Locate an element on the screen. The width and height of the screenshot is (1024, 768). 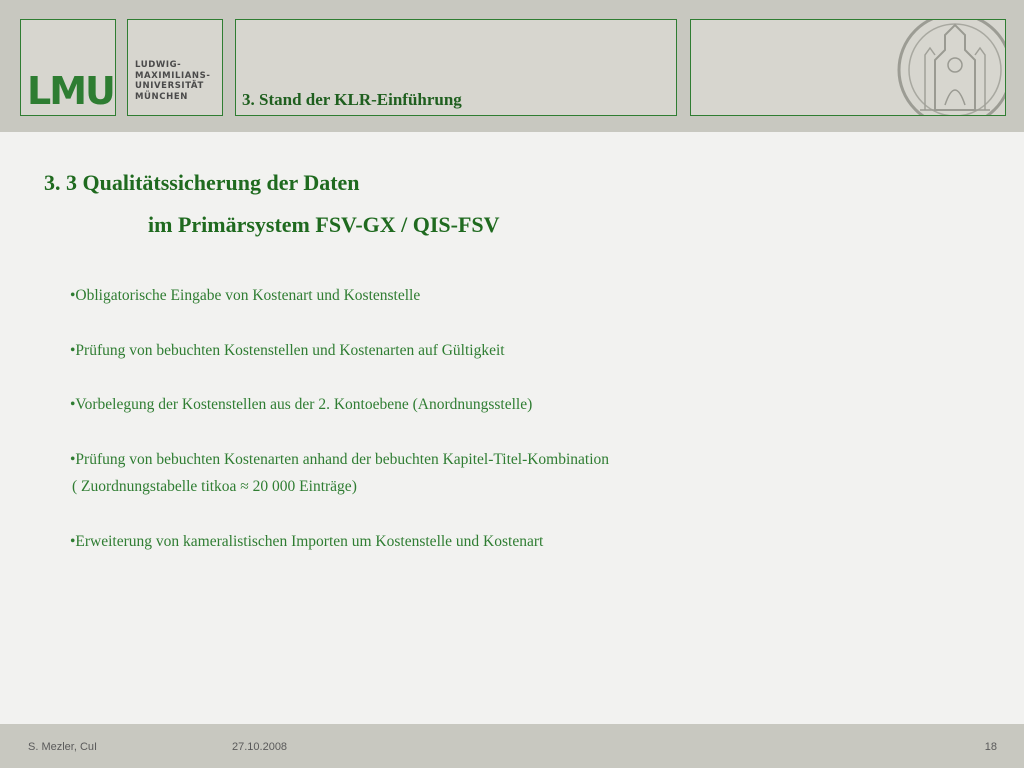
university-name-box: LUDWIG- MAXIMILIANS- UNIVERSITÄT MÜNCHEN is located at coordinates (175, 67).